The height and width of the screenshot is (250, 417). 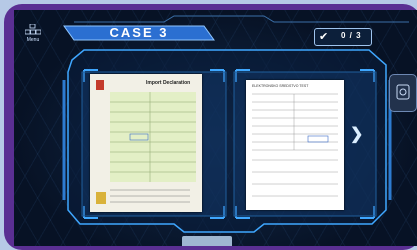 I want to click on document-title: Import Declaration, so click(x=168, y=83).